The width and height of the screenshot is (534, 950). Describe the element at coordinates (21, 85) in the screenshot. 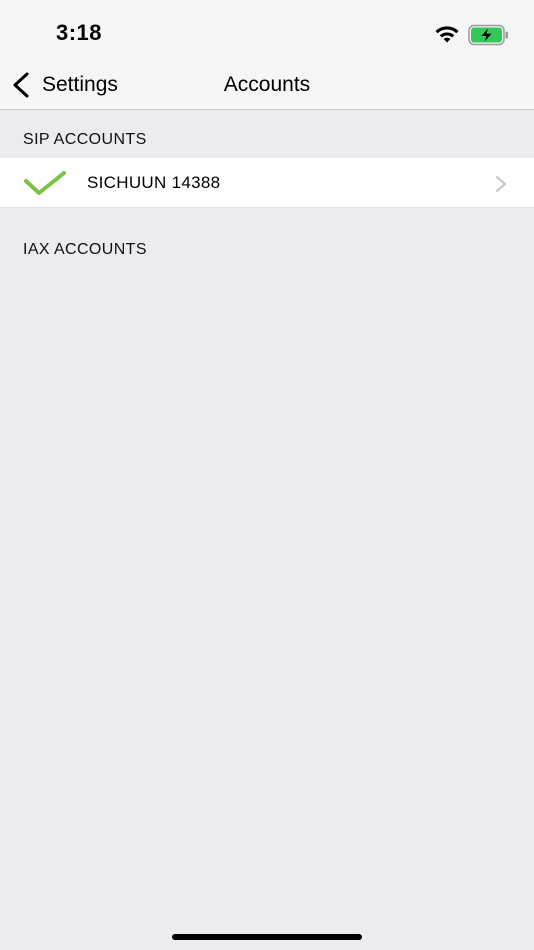

I see `chevron-left-icon` at that location.